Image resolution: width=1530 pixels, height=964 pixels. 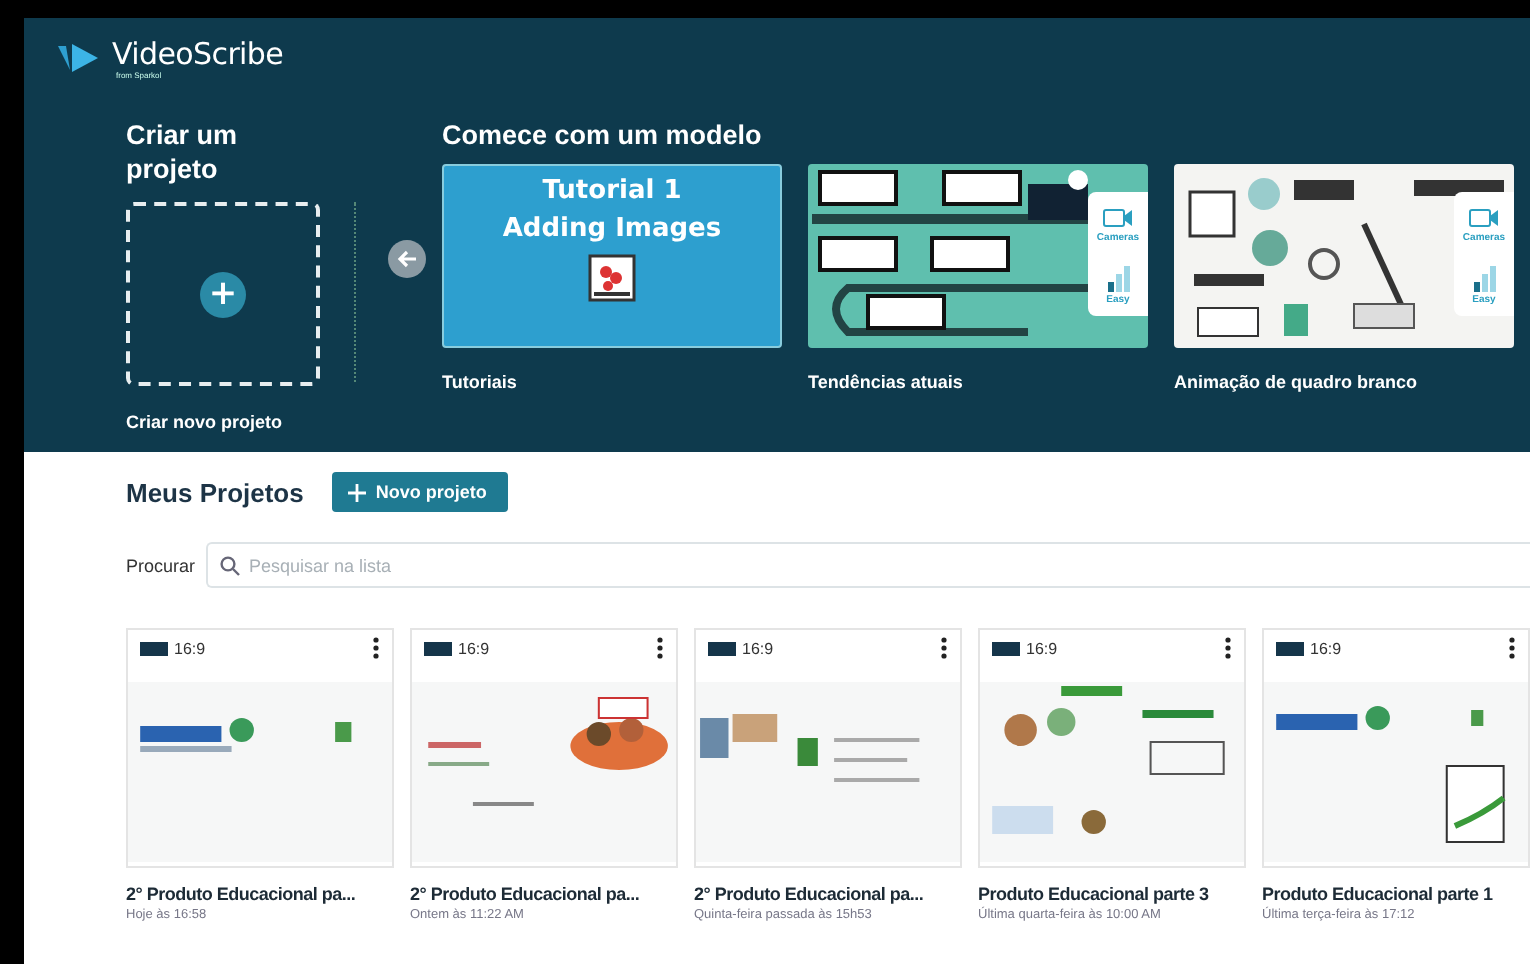 I want to click on picture-icon, so click(x=612, y=278).